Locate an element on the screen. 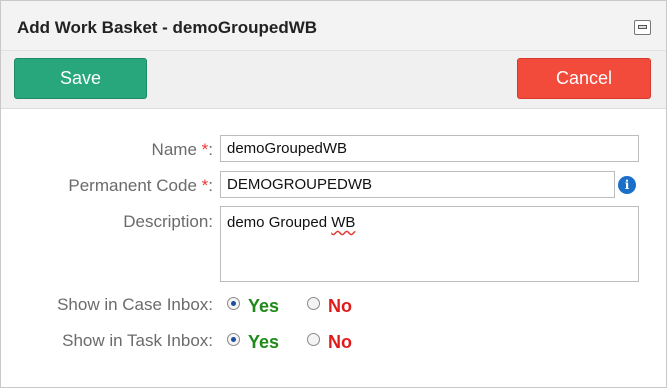 Image resolution: width=667 pixels, height=388 pixels. task-inbox-yes-radio is located at coordinates (233, 339).